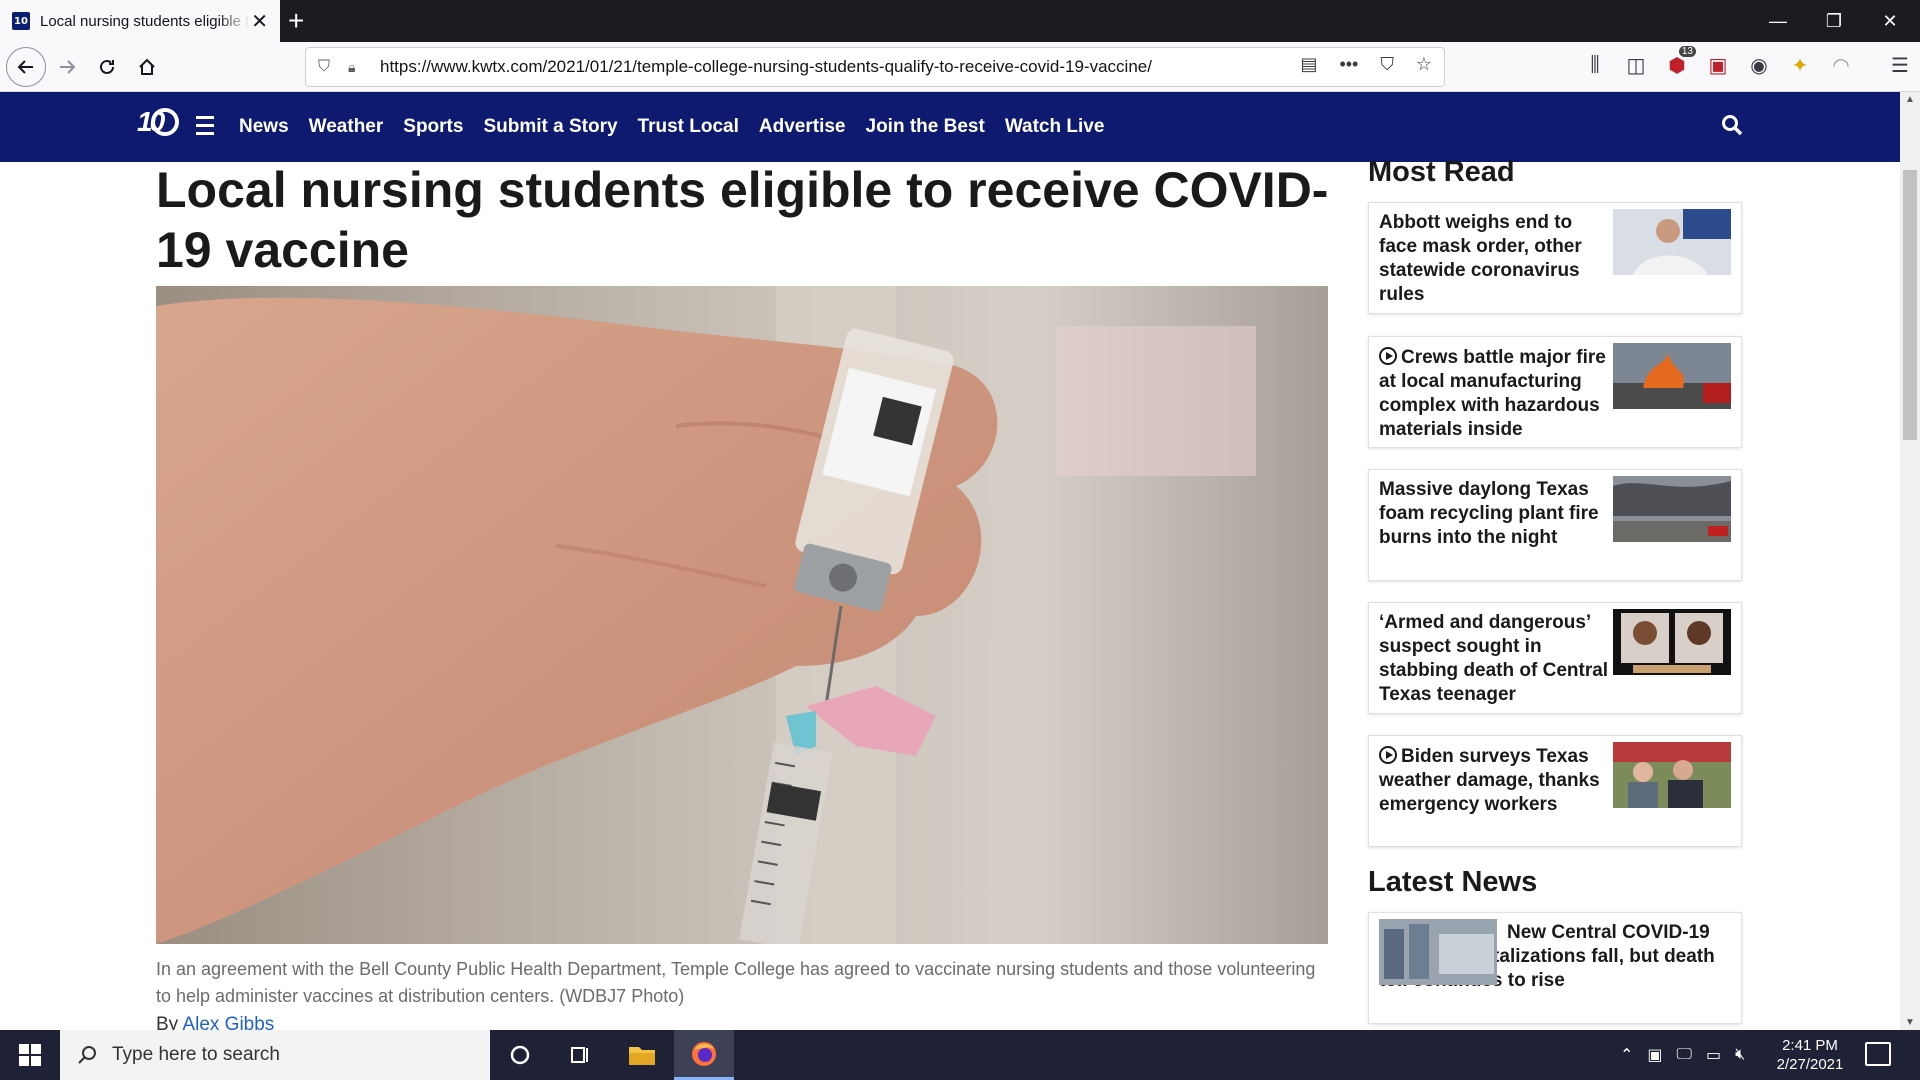 This screenshot has width=1920, height=1080. What do you see at coordinates (1438, 952) in the screenshot?
I see `thumbnail-covid-lab` at bounding box center [1438, 952].